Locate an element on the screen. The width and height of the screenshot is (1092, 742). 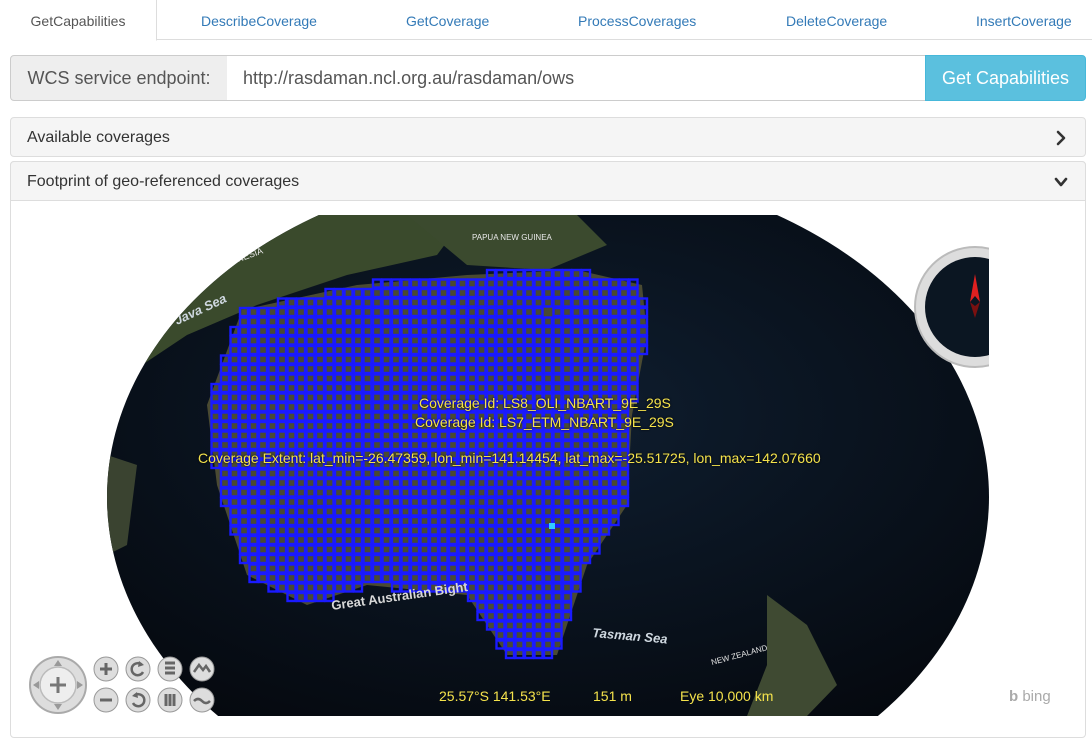
footprint-header: Footprint of geo-referenced coverages is located at coordinates (548, 181).